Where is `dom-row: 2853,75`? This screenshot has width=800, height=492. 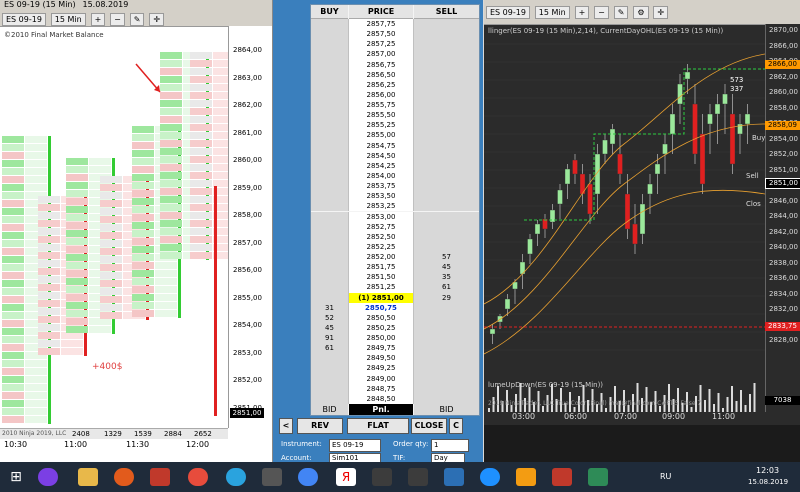 dom-row: 2853,75 is located at coordinates (395, 186).